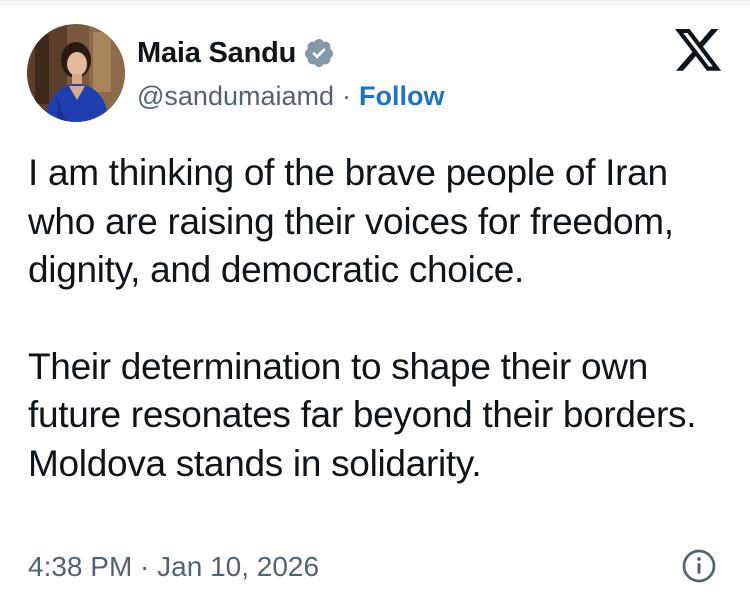  What do you see at coordinates (699, 566) in the screenshot?
I see `info-icon` at bounding box center [699, 566].